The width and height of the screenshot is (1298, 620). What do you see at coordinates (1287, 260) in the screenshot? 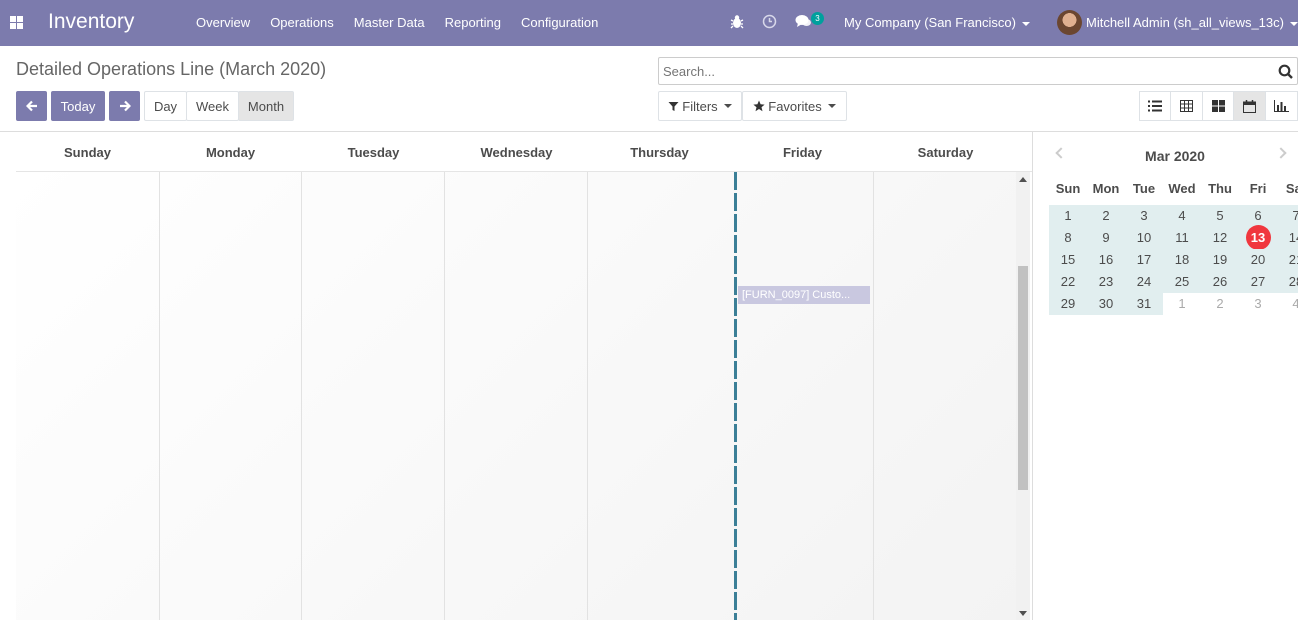
I see `mini-day: 21` at bounding box center [1287, 260].